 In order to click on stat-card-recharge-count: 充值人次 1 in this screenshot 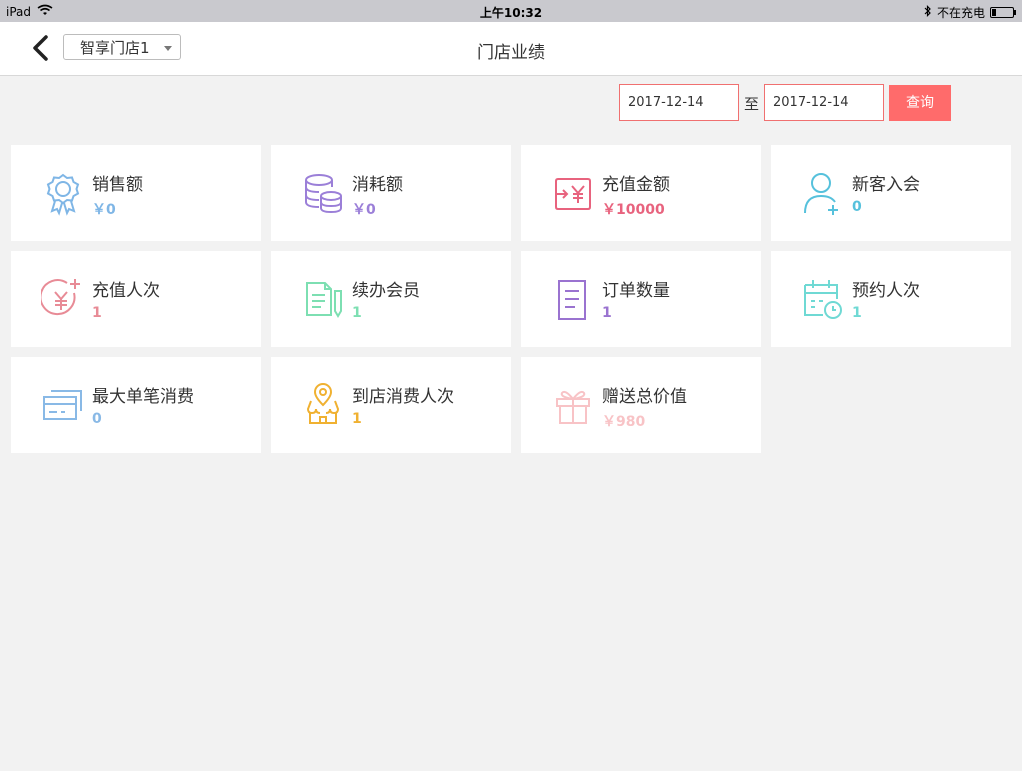, I will do `click(136, 299)`.